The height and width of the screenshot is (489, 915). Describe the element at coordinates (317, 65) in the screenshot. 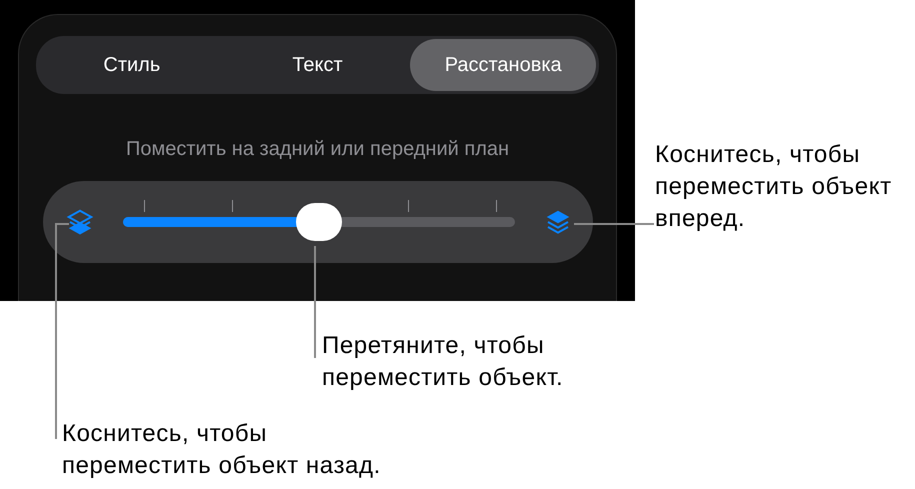

I see `tab: Текст` at that location.